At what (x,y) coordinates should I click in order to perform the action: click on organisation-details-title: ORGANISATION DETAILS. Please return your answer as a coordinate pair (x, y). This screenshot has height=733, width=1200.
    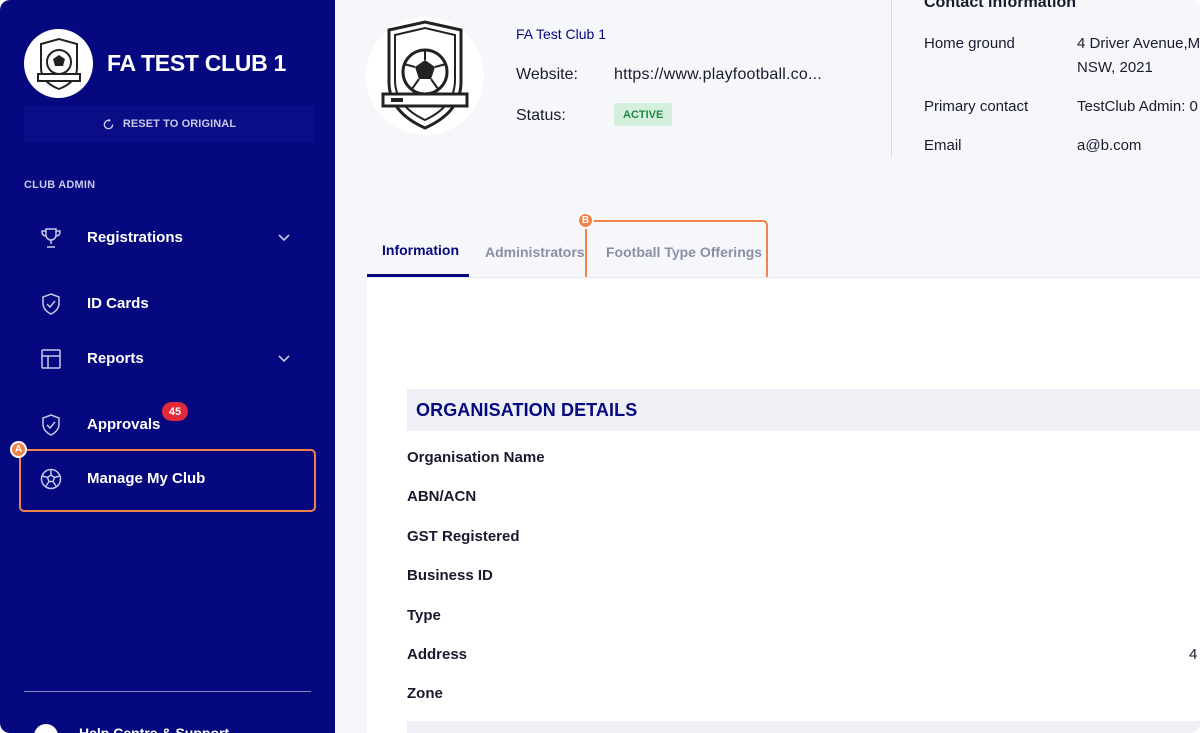
    Looking at the image, I should click on (527, 409).